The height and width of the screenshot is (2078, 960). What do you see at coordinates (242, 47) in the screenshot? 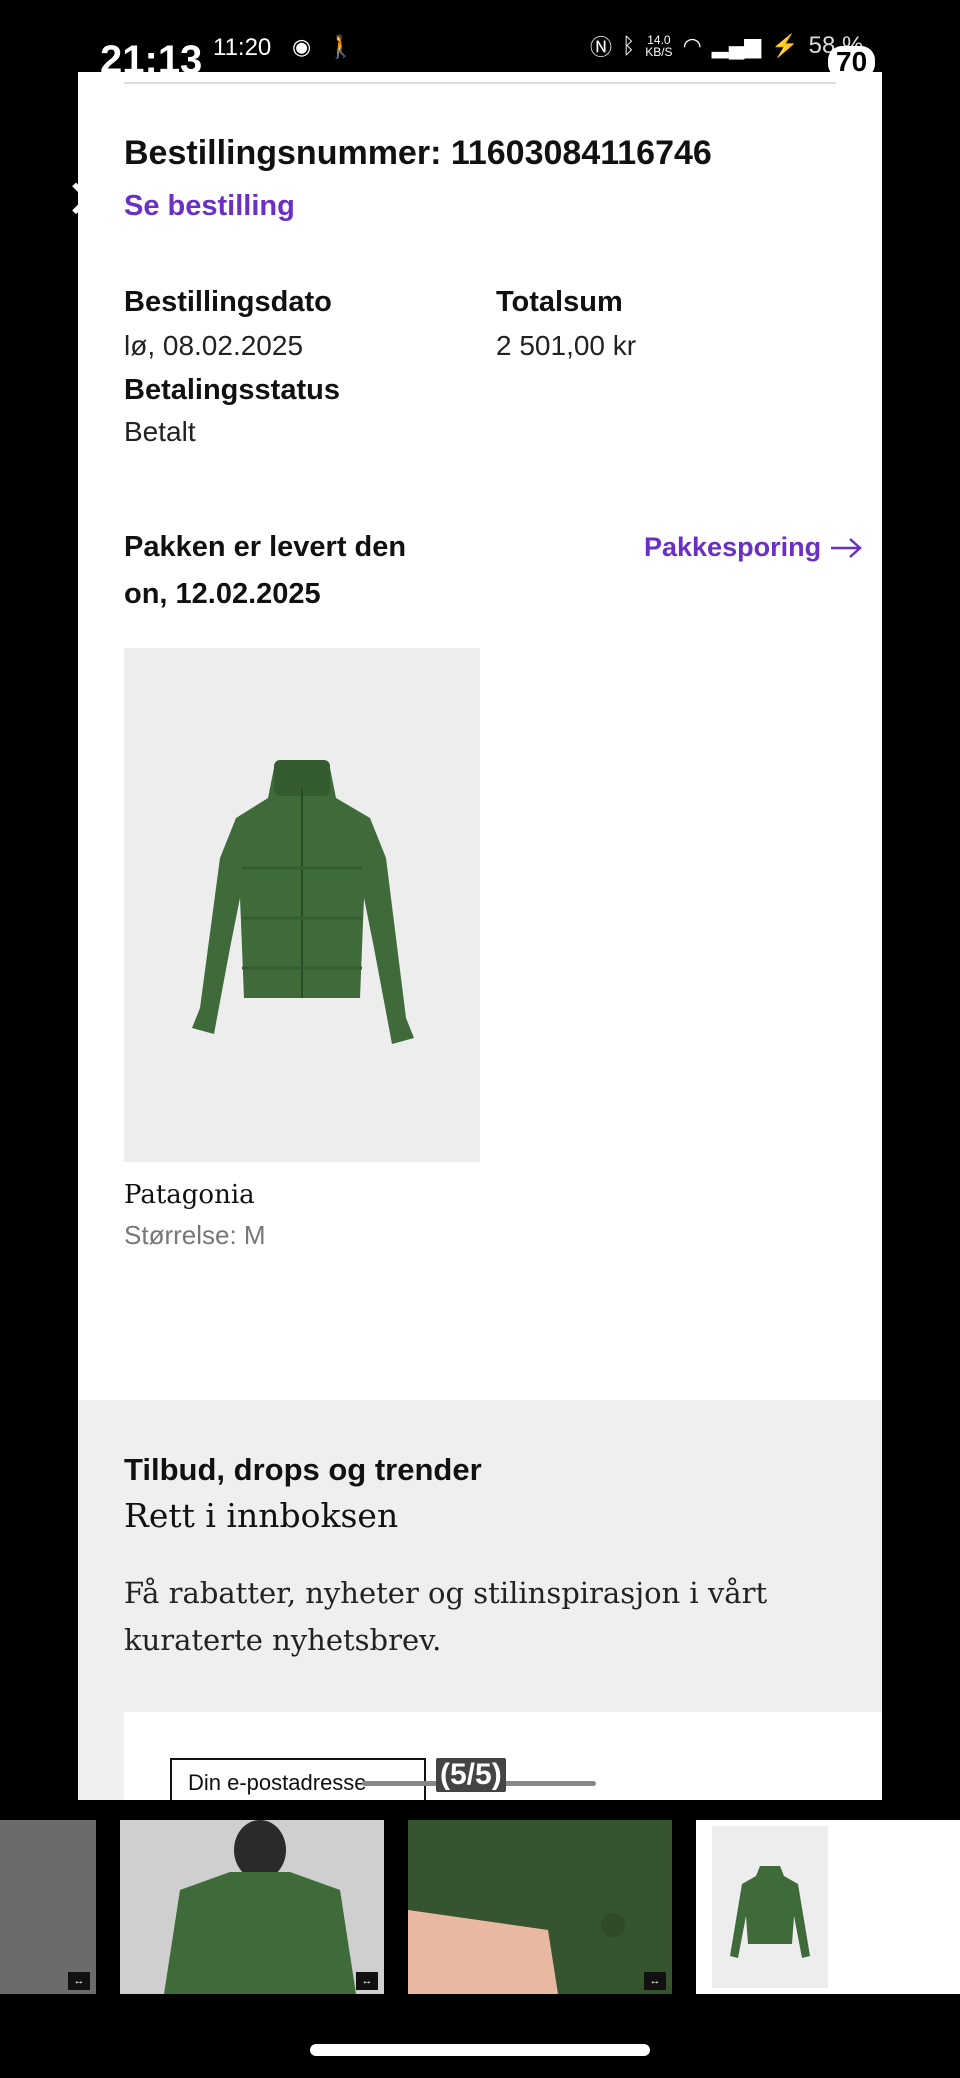
I see `inner-status-time: 11:20` at bounding box center [242, 47].